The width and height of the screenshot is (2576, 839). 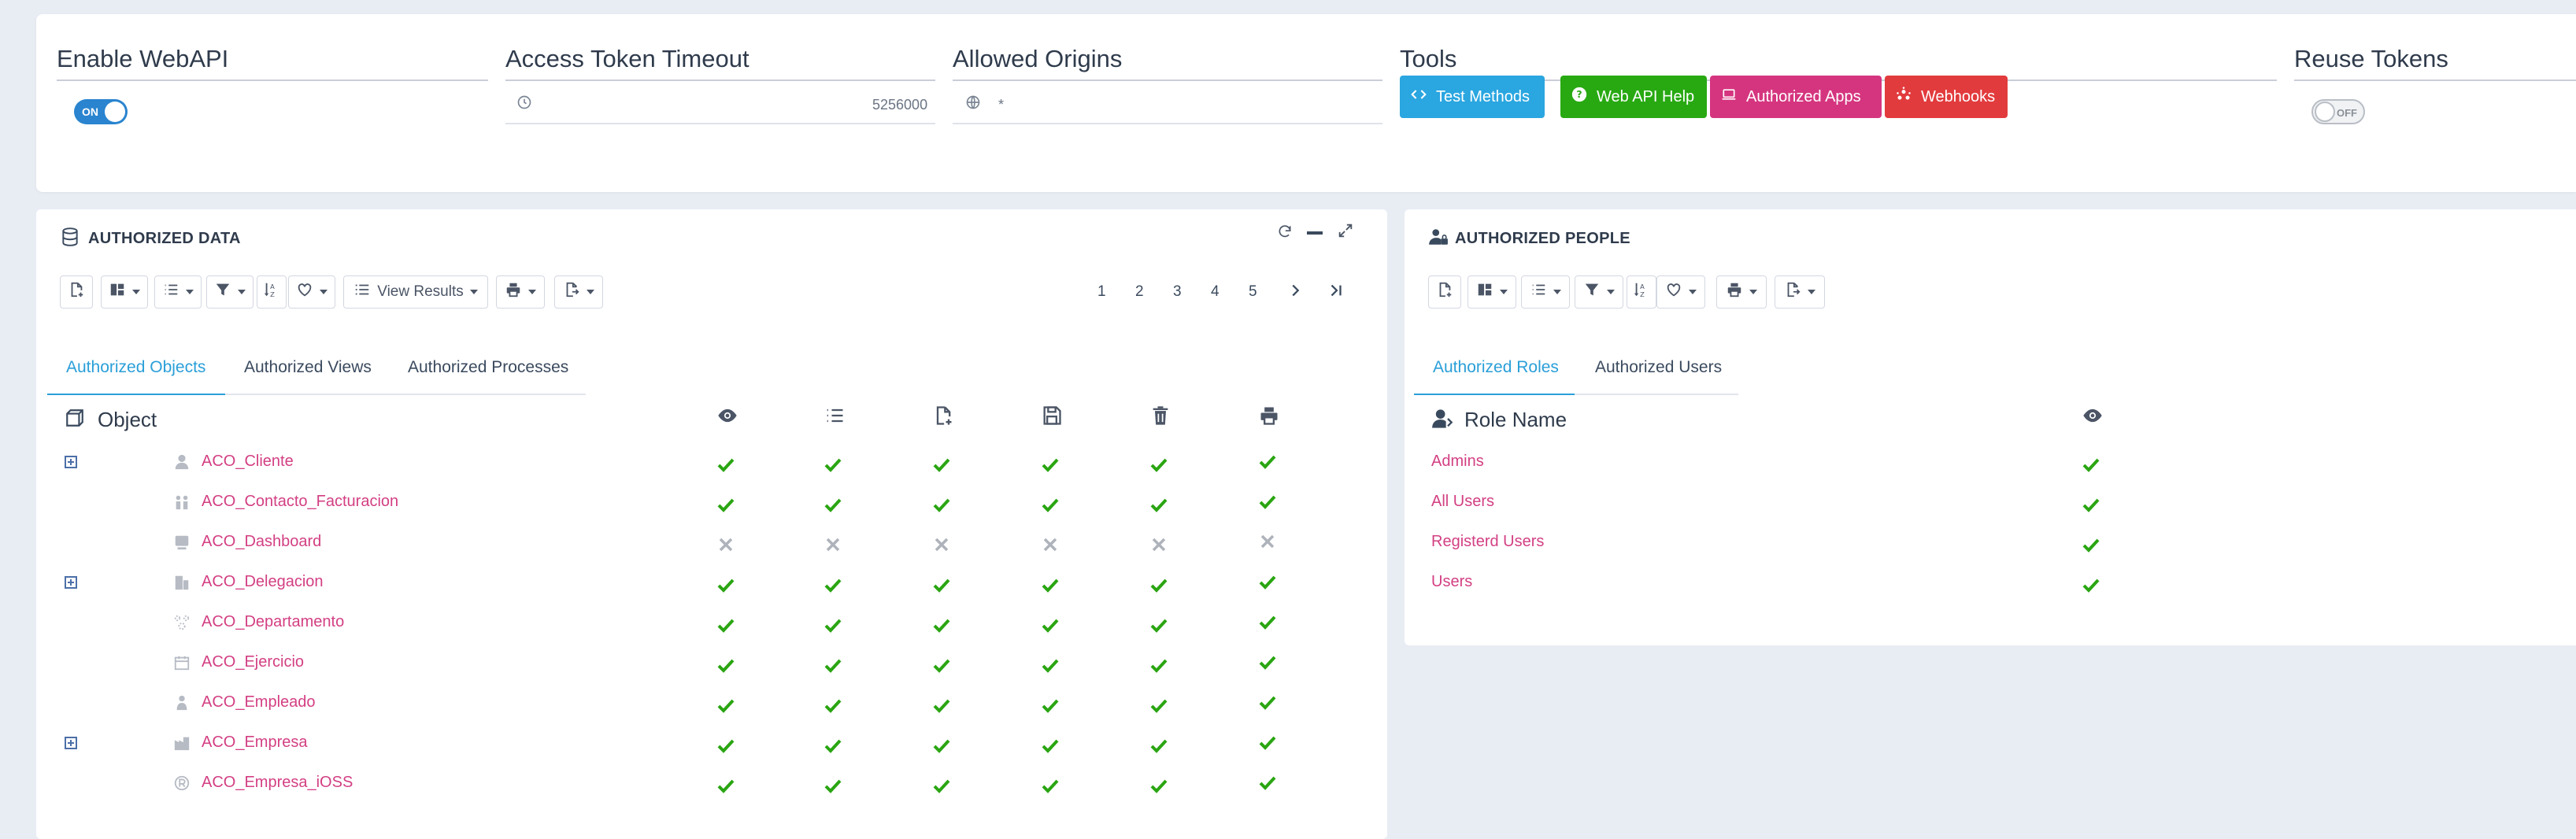 I want to click on allowed-origins-input: *, so click(x=1001, y=105).